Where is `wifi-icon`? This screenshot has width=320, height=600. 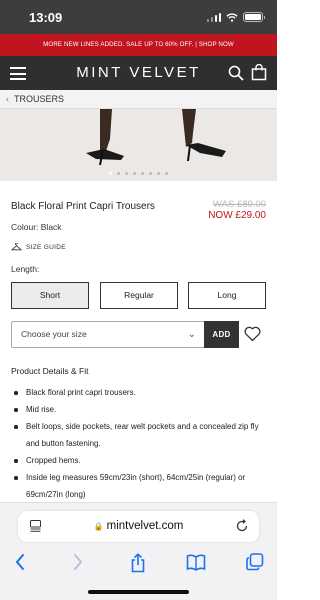
wifi-icon is located at coordinates (232, 17).